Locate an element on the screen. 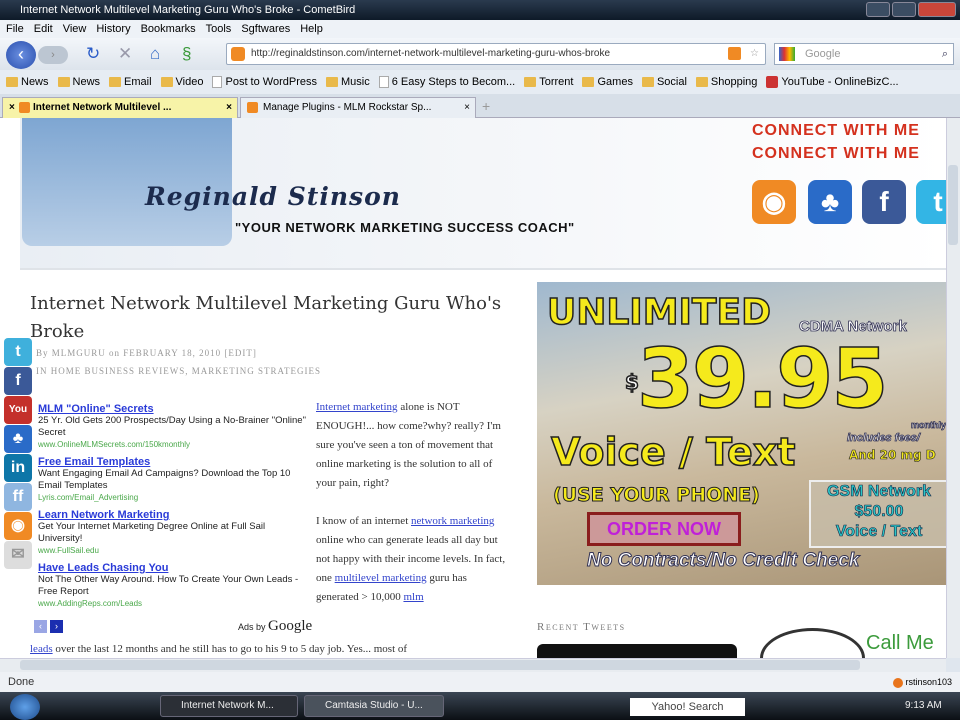 The image size is (960, 720). internet-marketing-link: Internet marketing is located at coordinates (357, 407).